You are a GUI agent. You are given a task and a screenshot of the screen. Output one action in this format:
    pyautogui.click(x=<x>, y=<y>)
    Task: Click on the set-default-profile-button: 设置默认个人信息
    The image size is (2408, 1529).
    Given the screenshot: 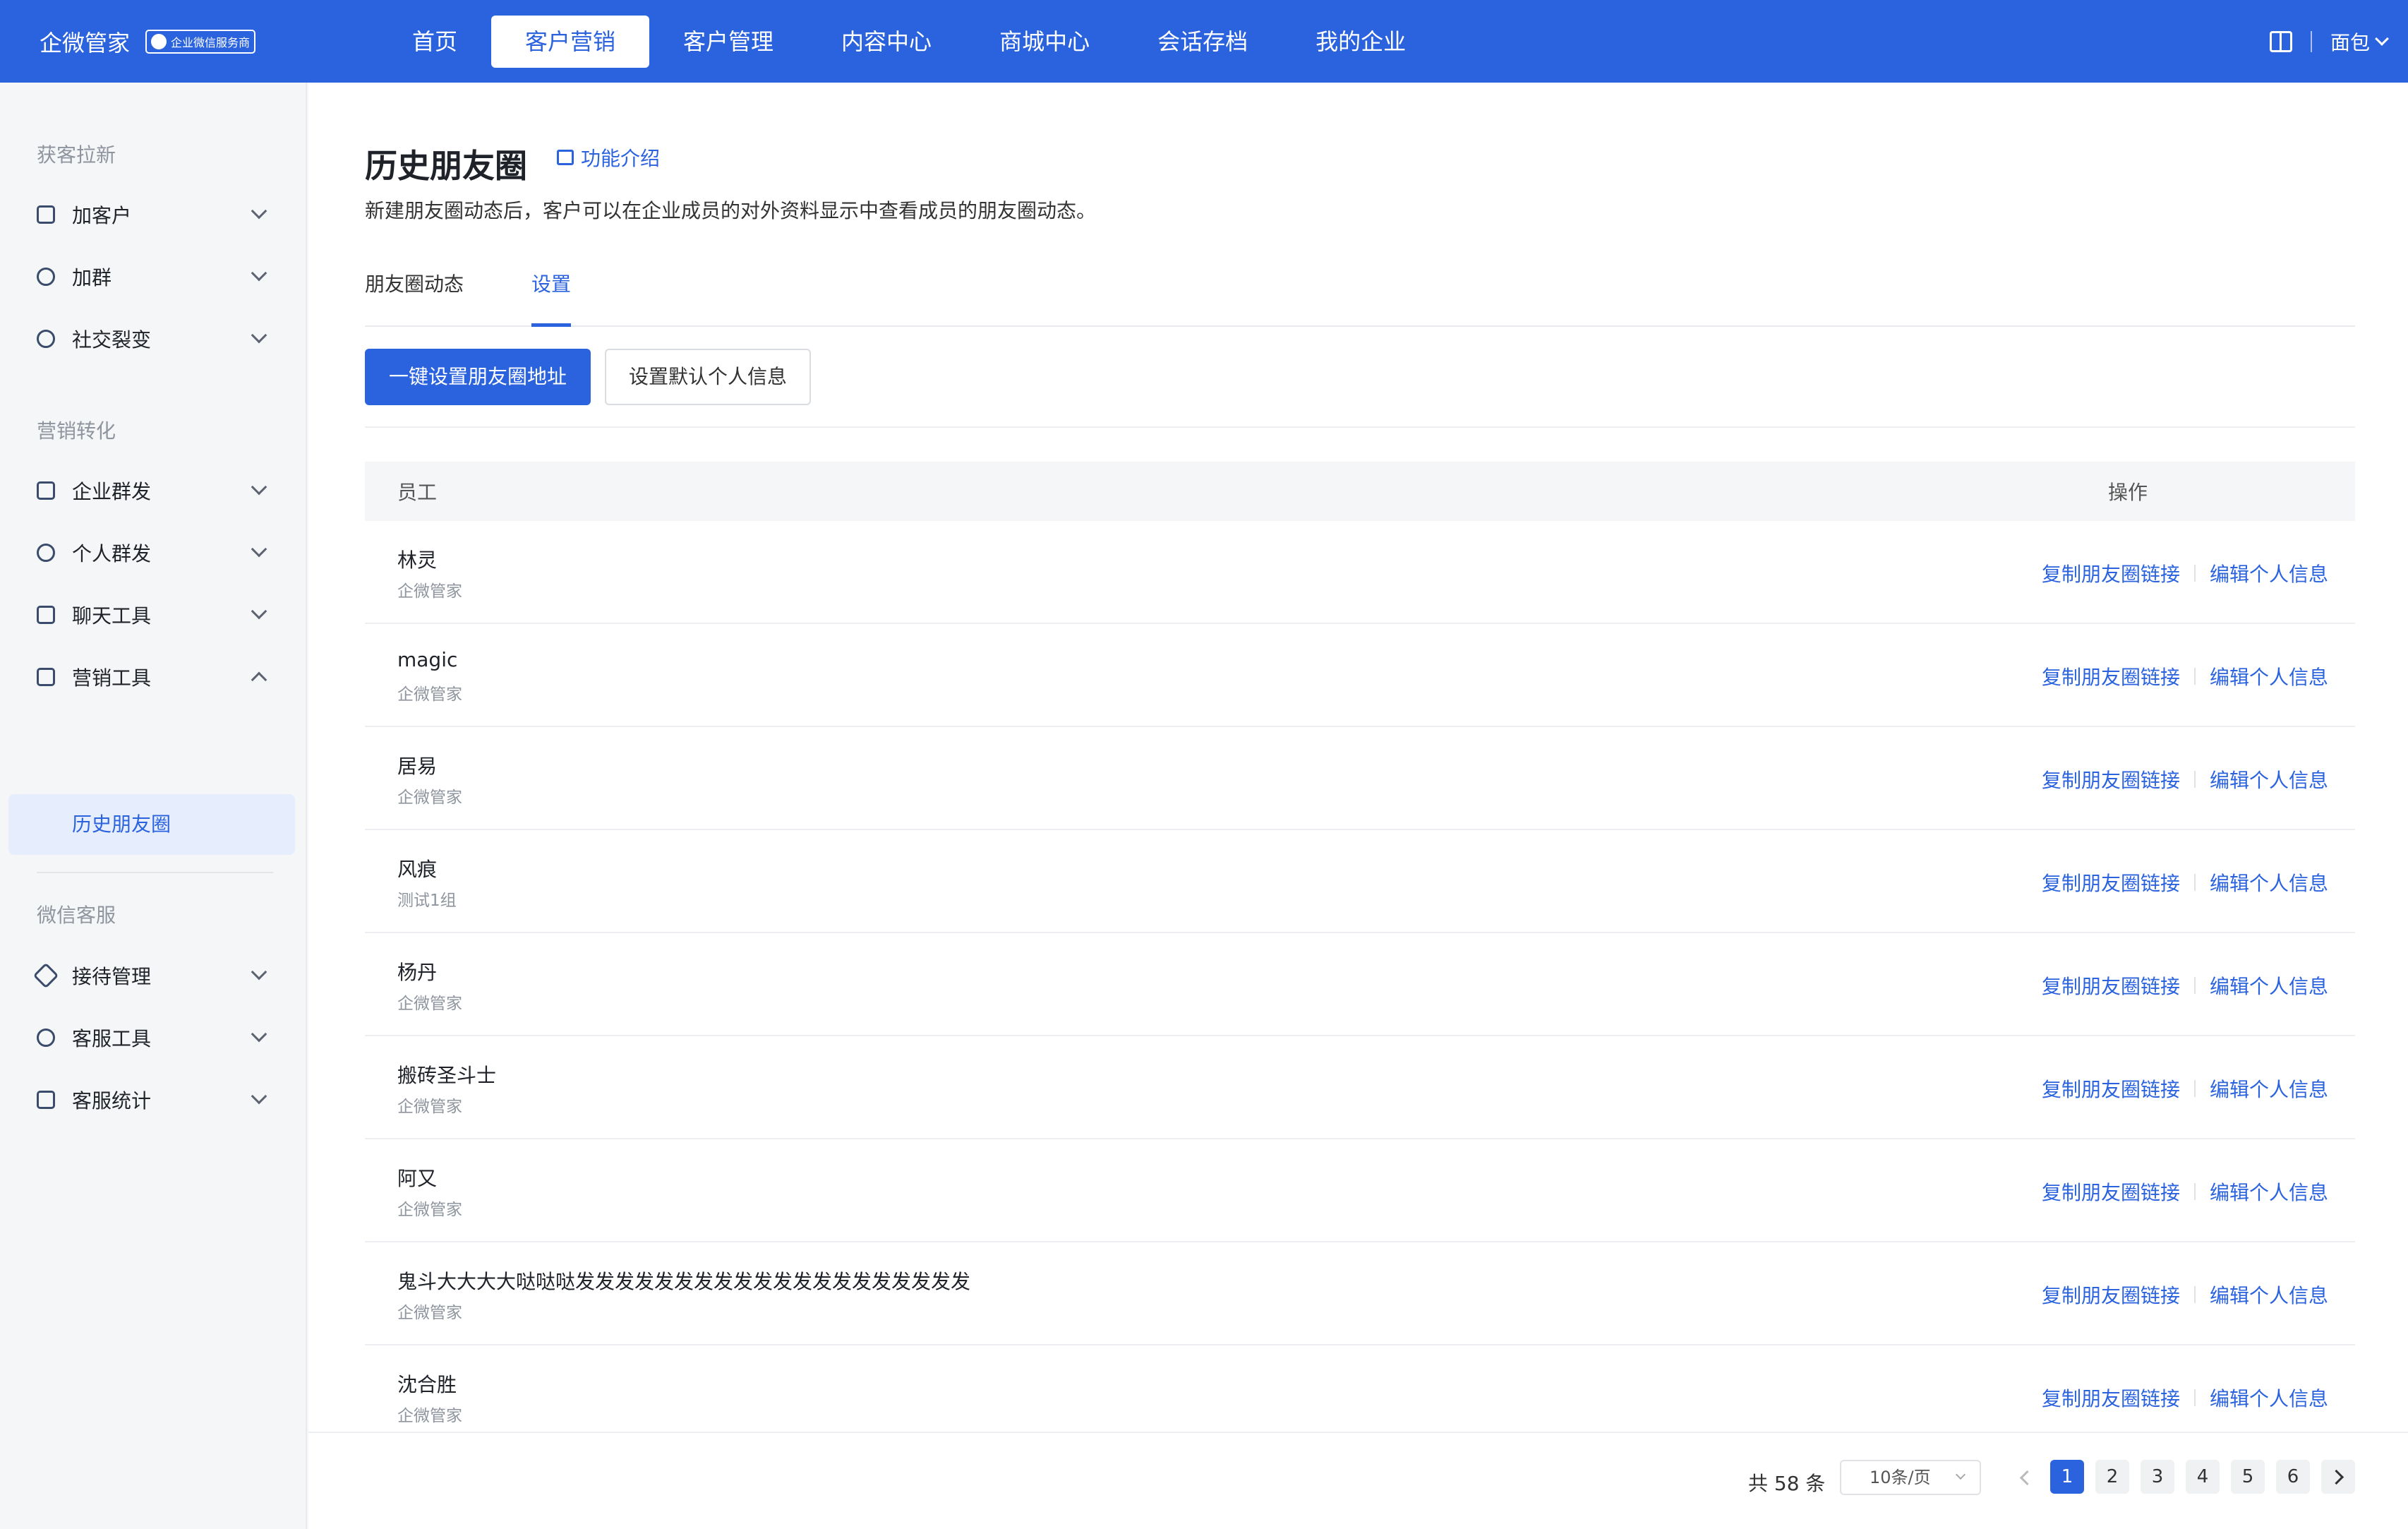 What is the action you would take?
    pyautogui.click(x=708, y=377)
    